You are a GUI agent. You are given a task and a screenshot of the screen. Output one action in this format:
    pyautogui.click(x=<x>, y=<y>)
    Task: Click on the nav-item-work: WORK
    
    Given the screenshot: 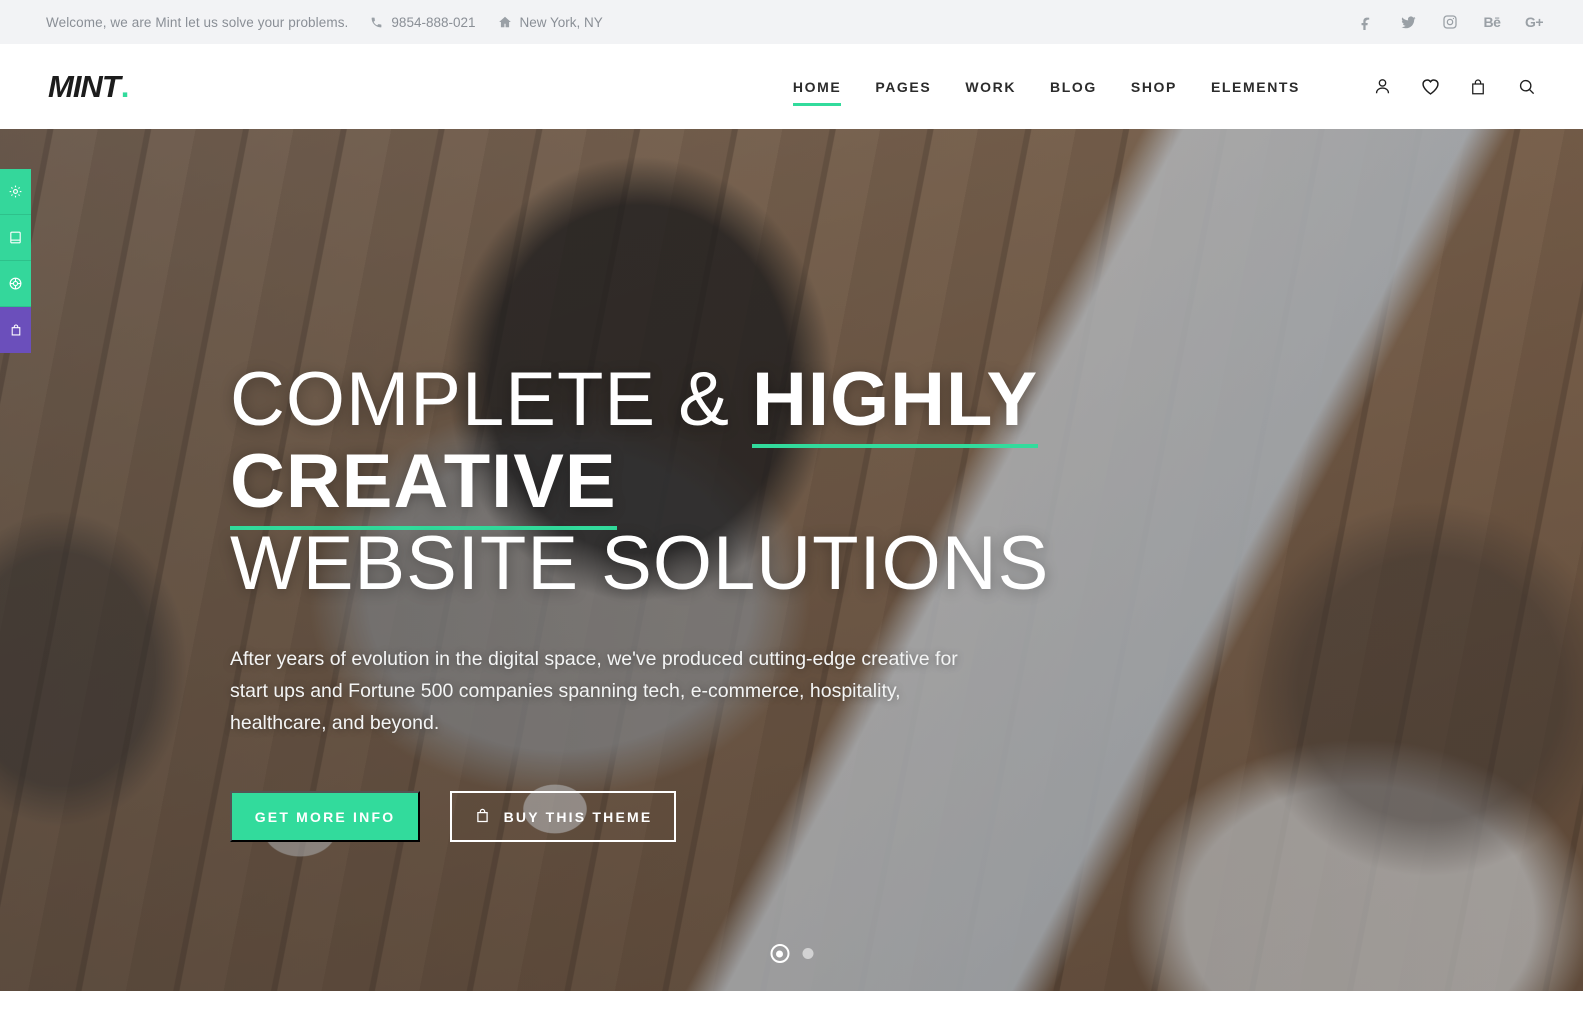 What is the action you would take?
    pyautogui.click(x=990, y=87)
    